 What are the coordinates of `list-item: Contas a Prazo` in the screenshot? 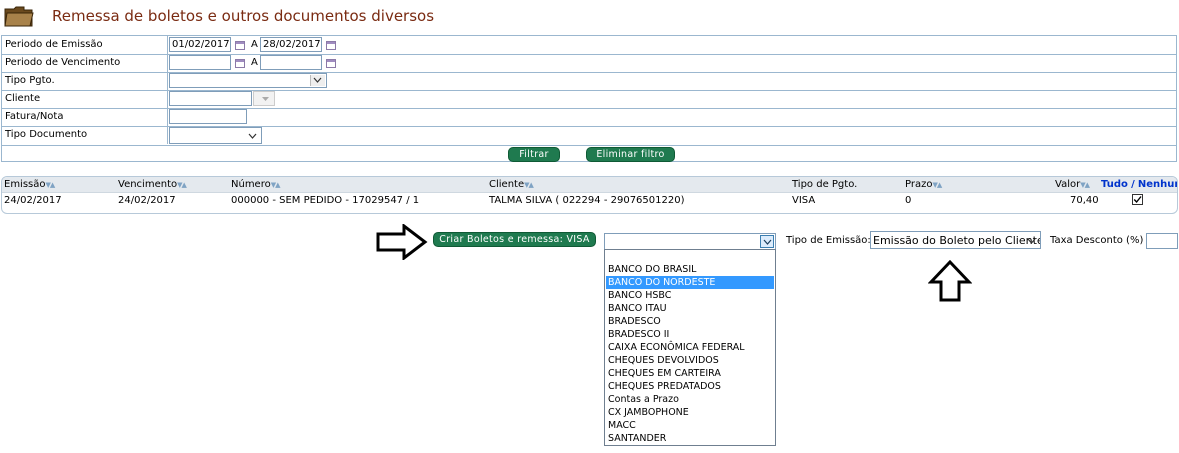 It's located at (690, 399).